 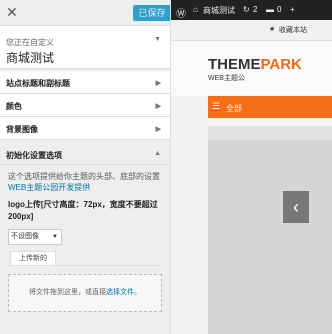 I want to click on tab-upload-new: 上传新的, so click(x=33, y=258).